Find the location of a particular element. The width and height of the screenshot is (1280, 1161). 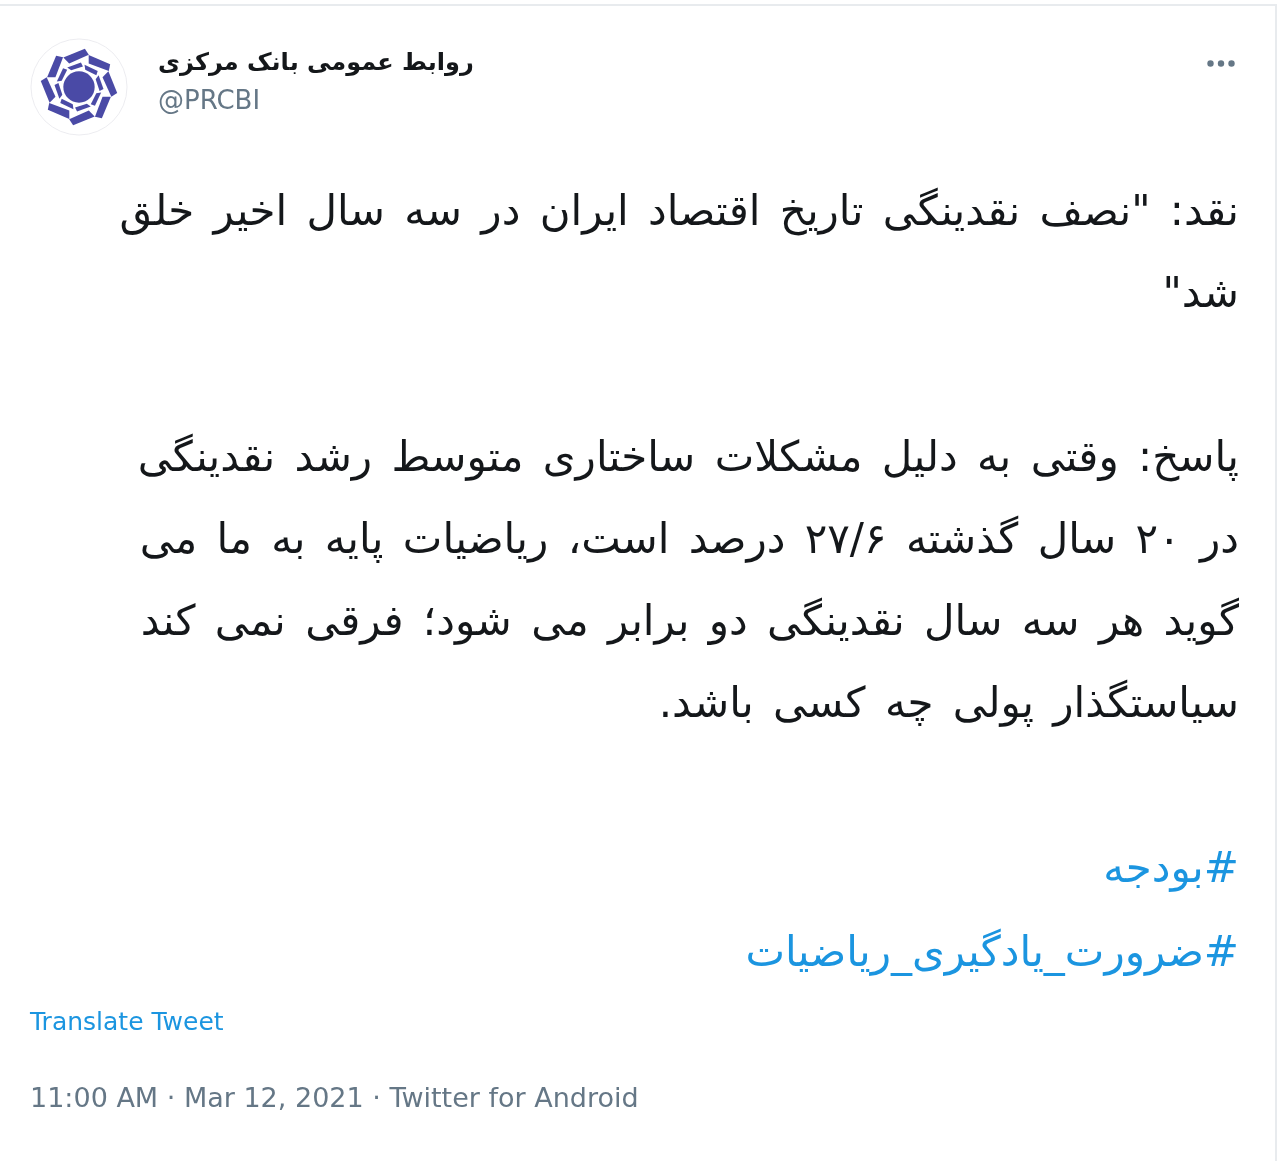

tweet-timestamp: 11:00 AM · Mar 12, 2021 · Twitter for Android is located at coordinates (334, 1098).